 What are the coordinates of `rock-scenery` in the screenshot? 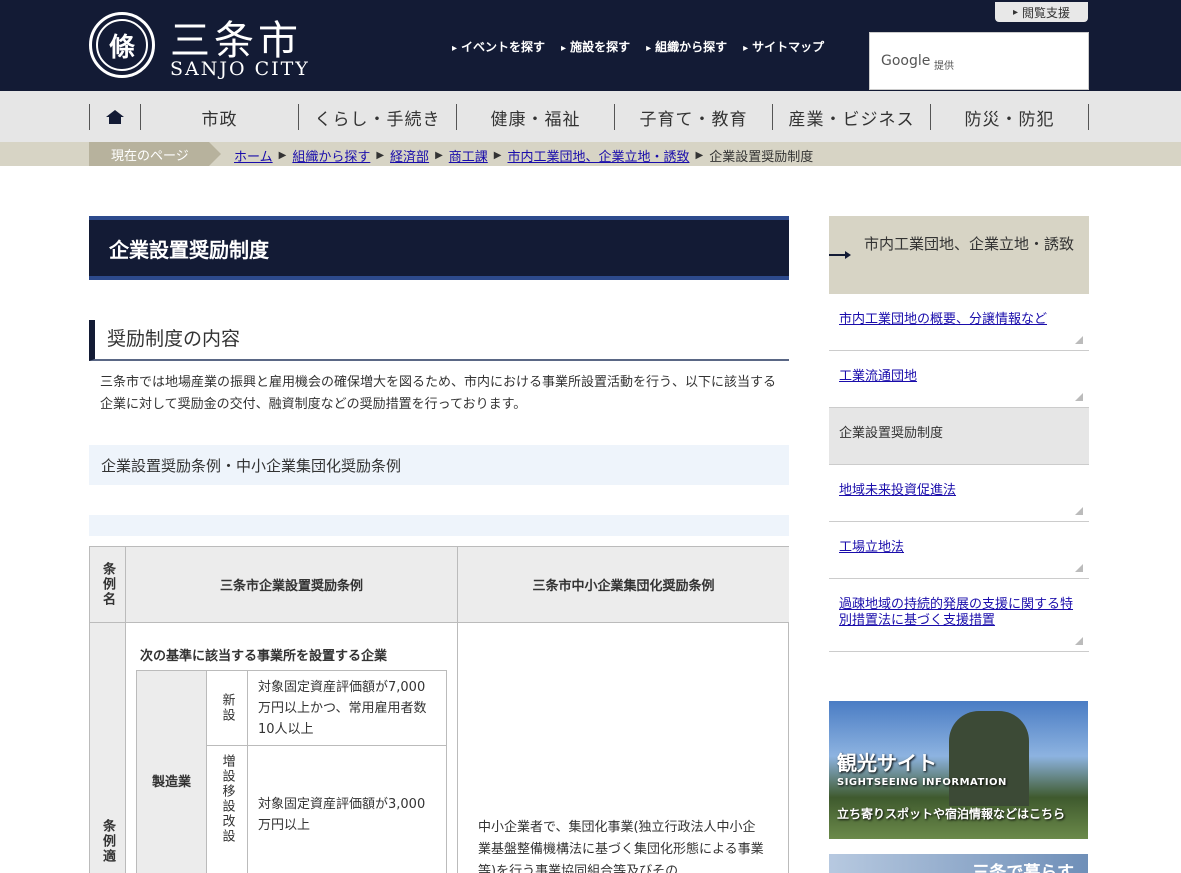 It's located at (989, 758).